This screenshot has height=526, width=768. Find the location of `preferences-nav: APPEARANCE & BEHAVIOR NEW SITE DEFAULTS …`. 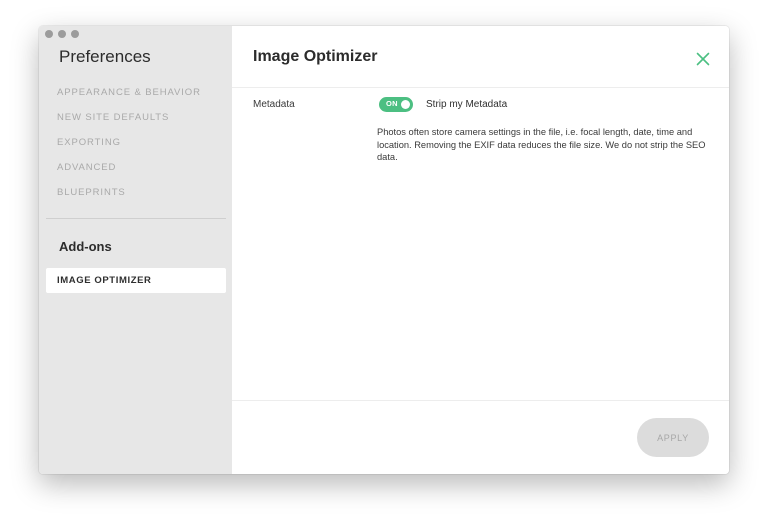

preferences-nav: APPEARANCE & BEHAVIOR NEW SITE DEFAULTS … is located at coordinates (129, 148).